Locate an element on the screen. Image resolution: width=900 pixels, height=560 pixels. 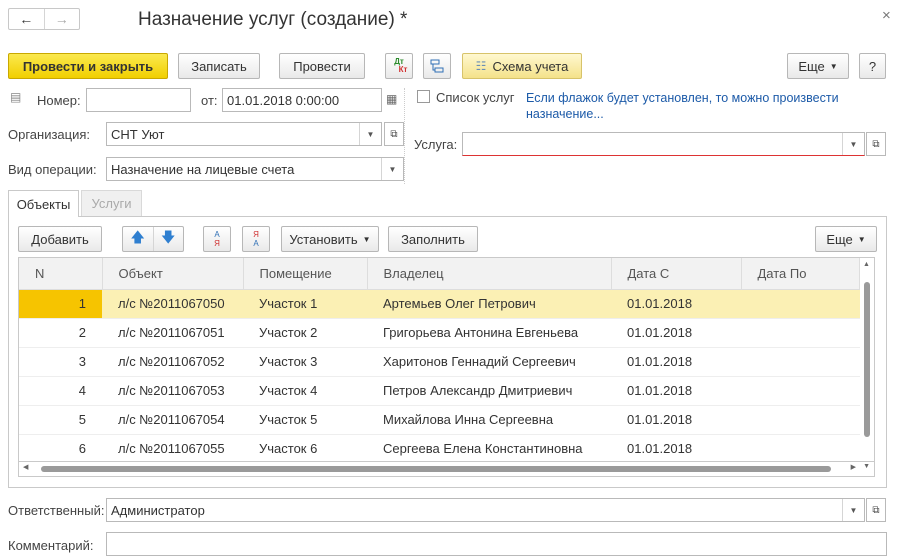
save-button: Записать is located at coordinates (219, 66).